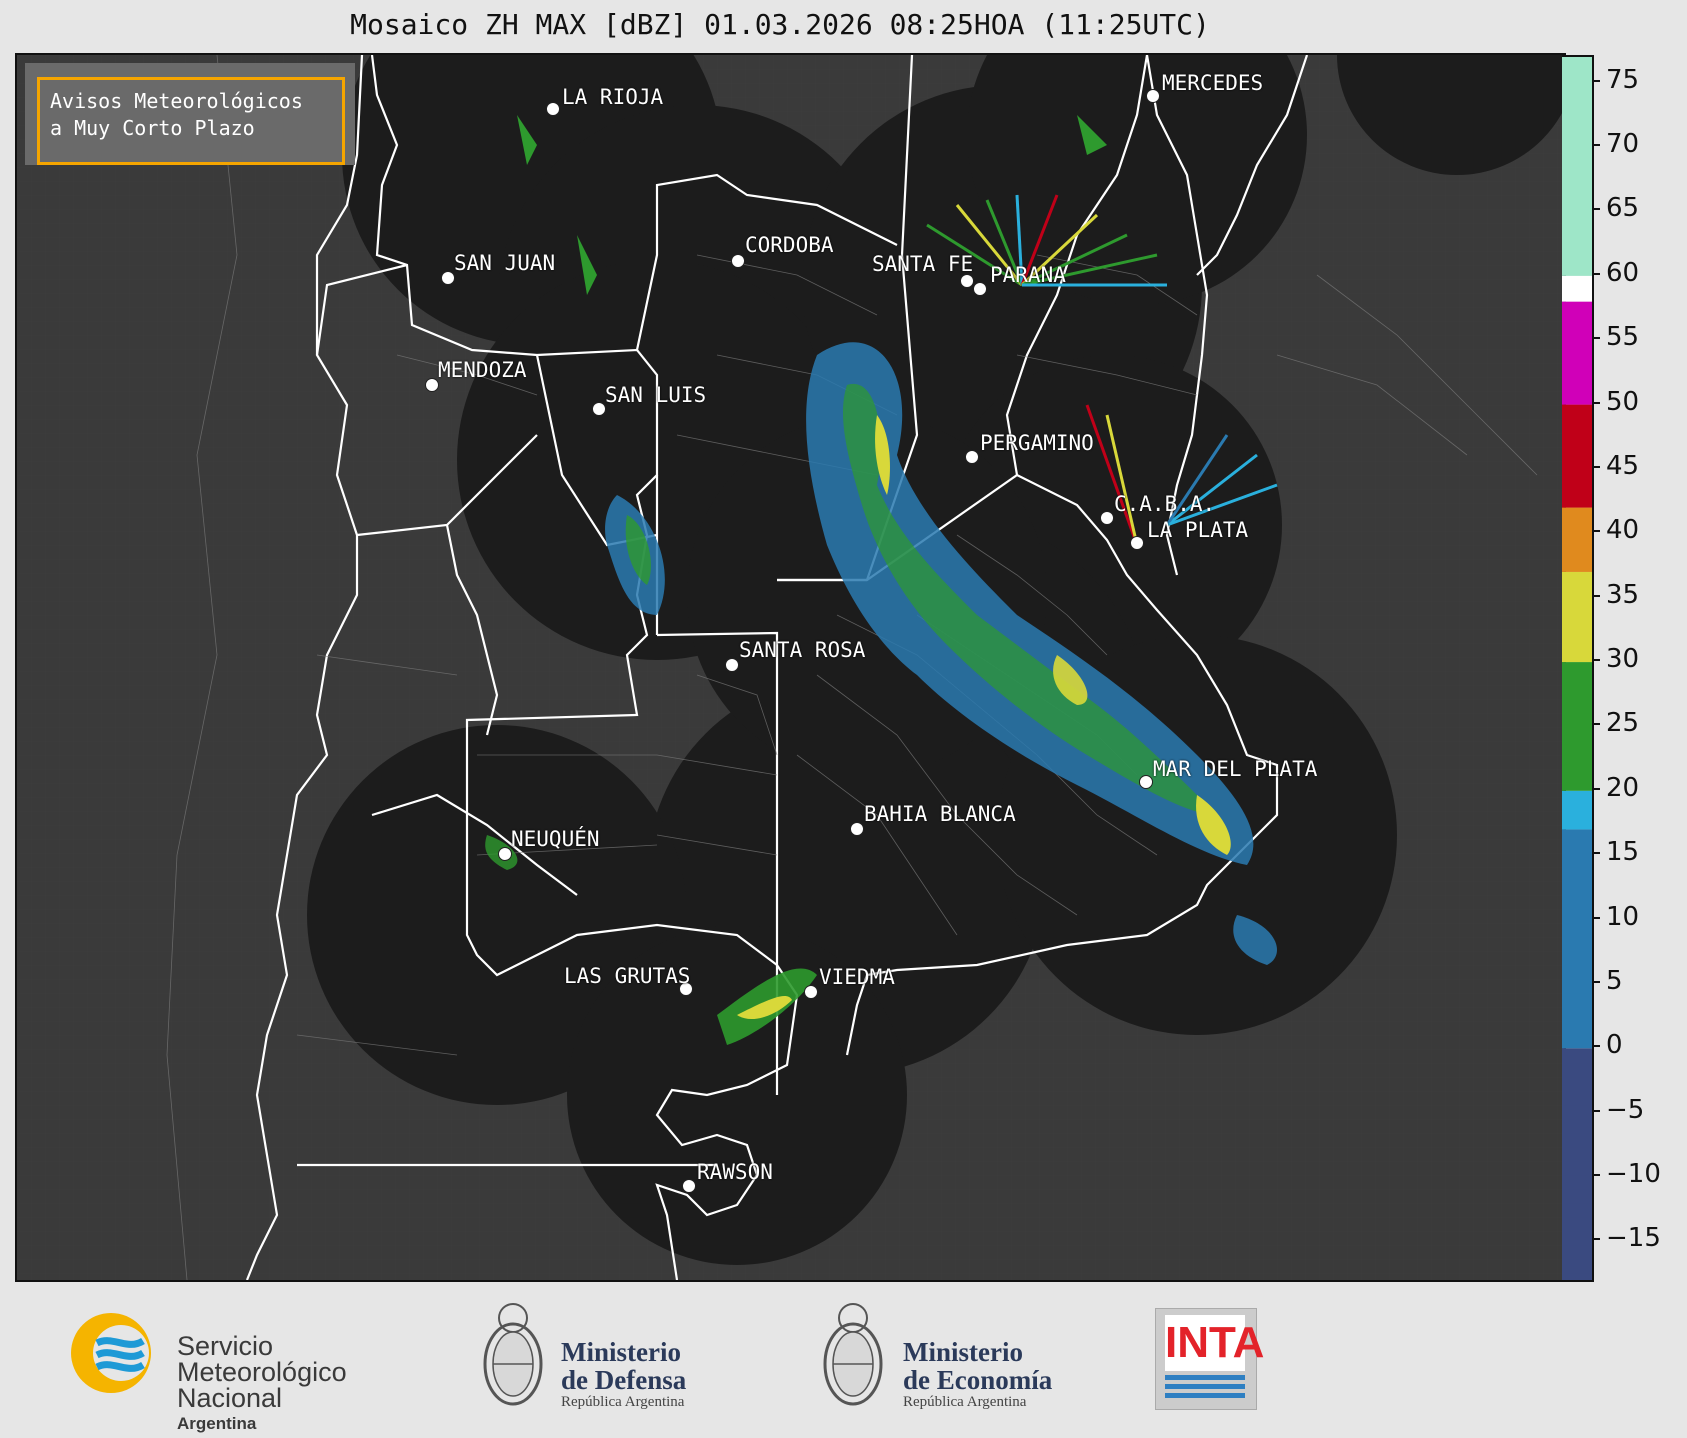  Describe the element at coordinates (1615, 402) in the screenshot. I see `colorbar-tick-label: 50` at that location.